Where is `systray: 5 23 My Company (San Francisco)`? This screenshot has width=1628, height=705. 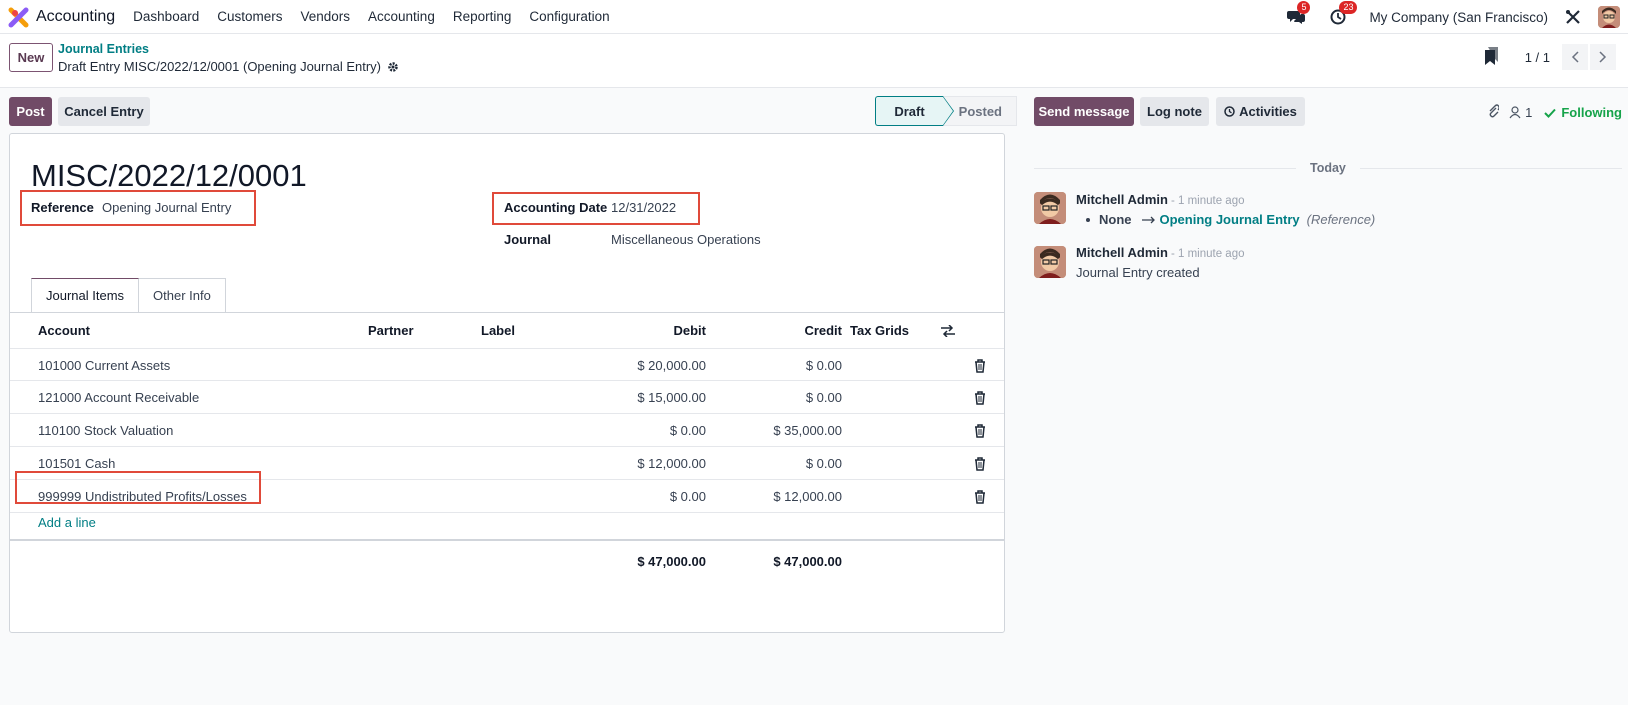 systray: 5 23 My Company (San Francisco) is located at coordinates (1452, 17).